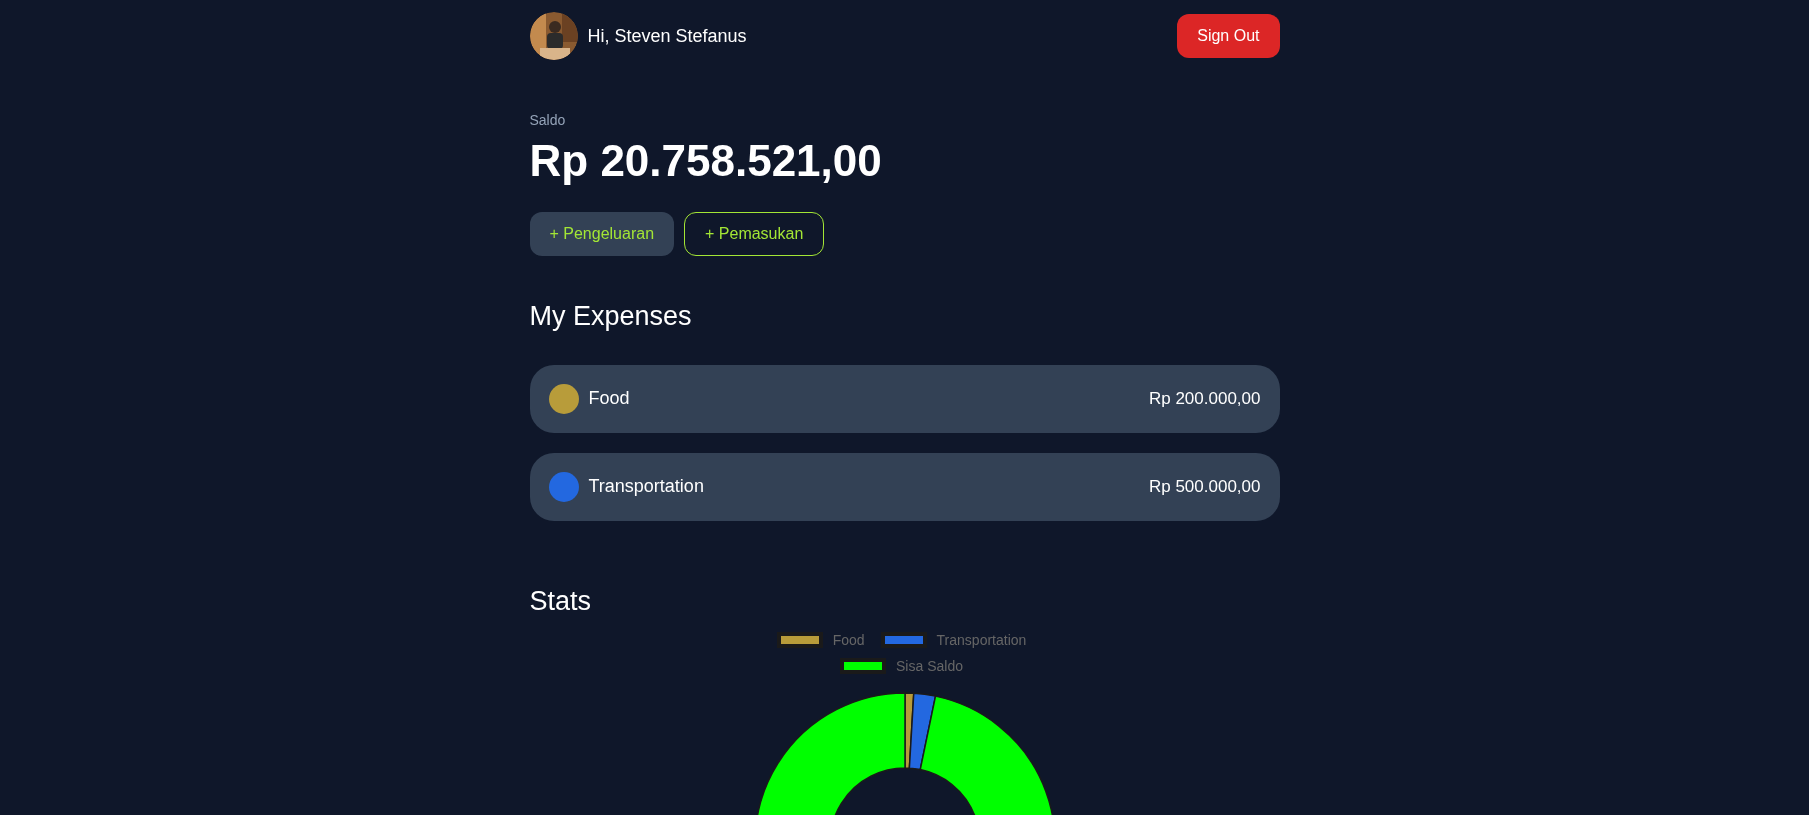 The height and width of the screenshot is (815, 1809). I want to click on greeting-text: Hi, Steven Stefanus, so click(667, 36).